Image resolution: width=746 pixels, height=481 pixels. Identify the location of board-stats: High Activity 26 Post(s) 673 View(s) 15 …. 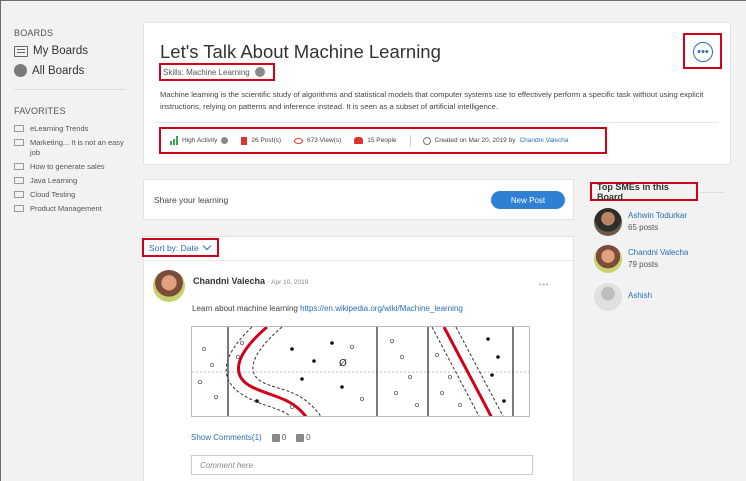
(383, 140).